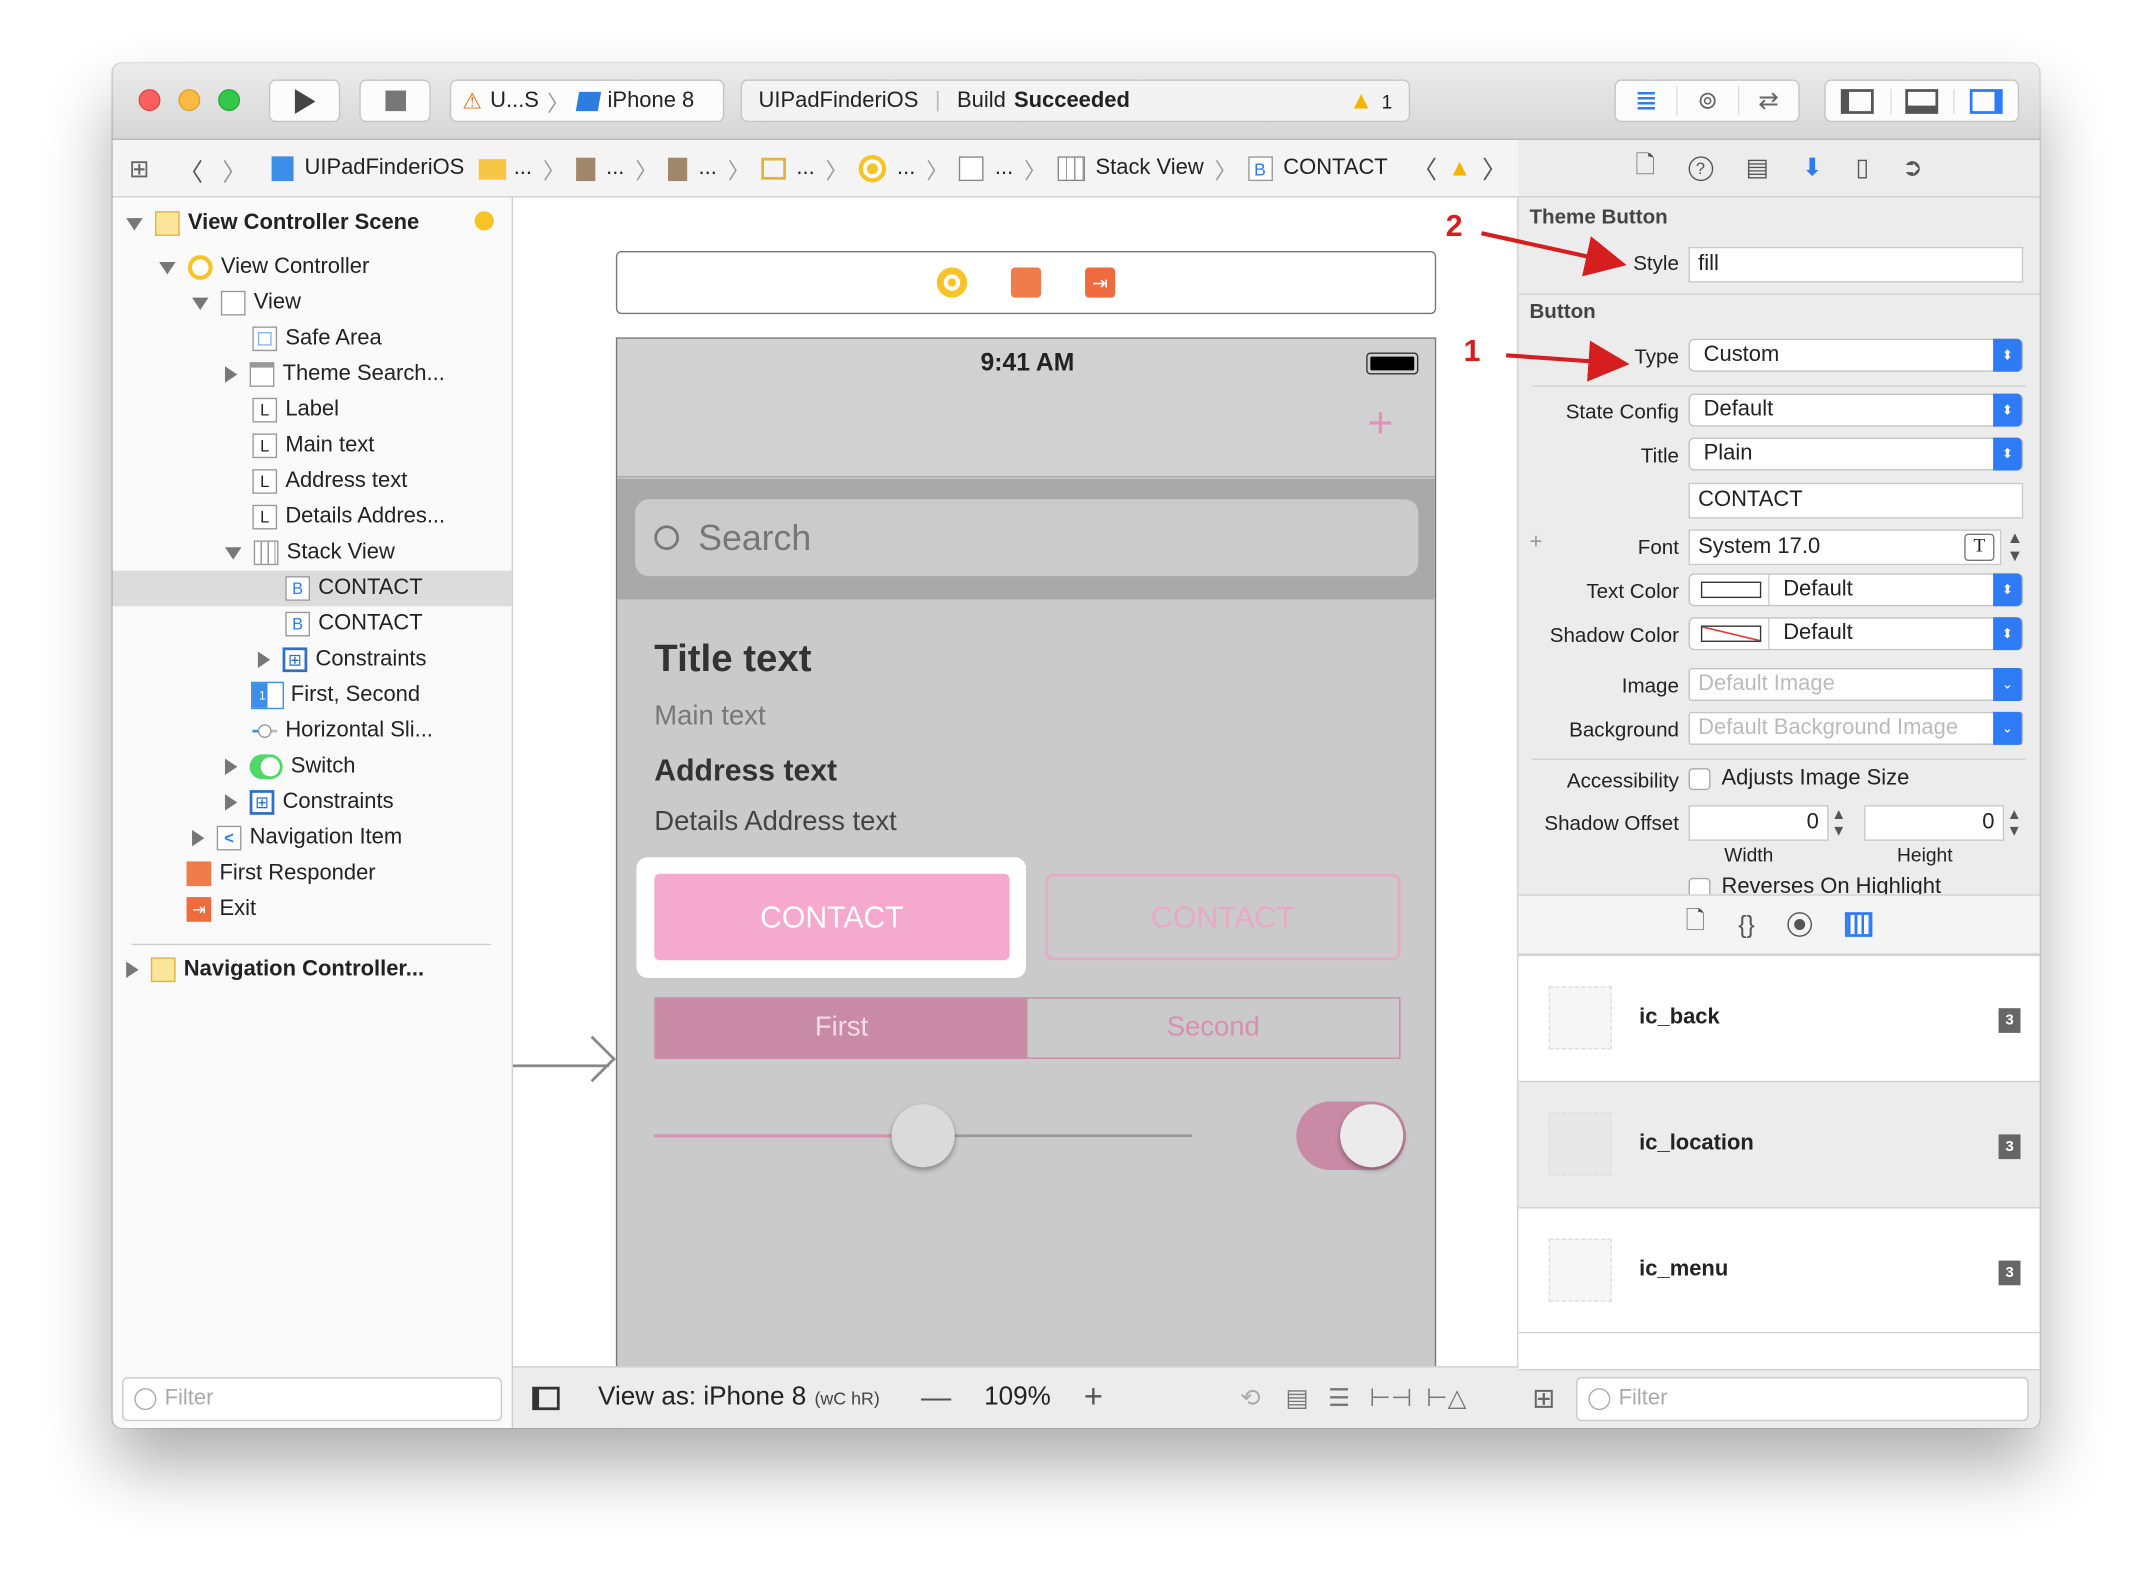 The width and height of the screenshot is (2144, 1584). I want to click on annotation-overlay, so click(1555, 306).